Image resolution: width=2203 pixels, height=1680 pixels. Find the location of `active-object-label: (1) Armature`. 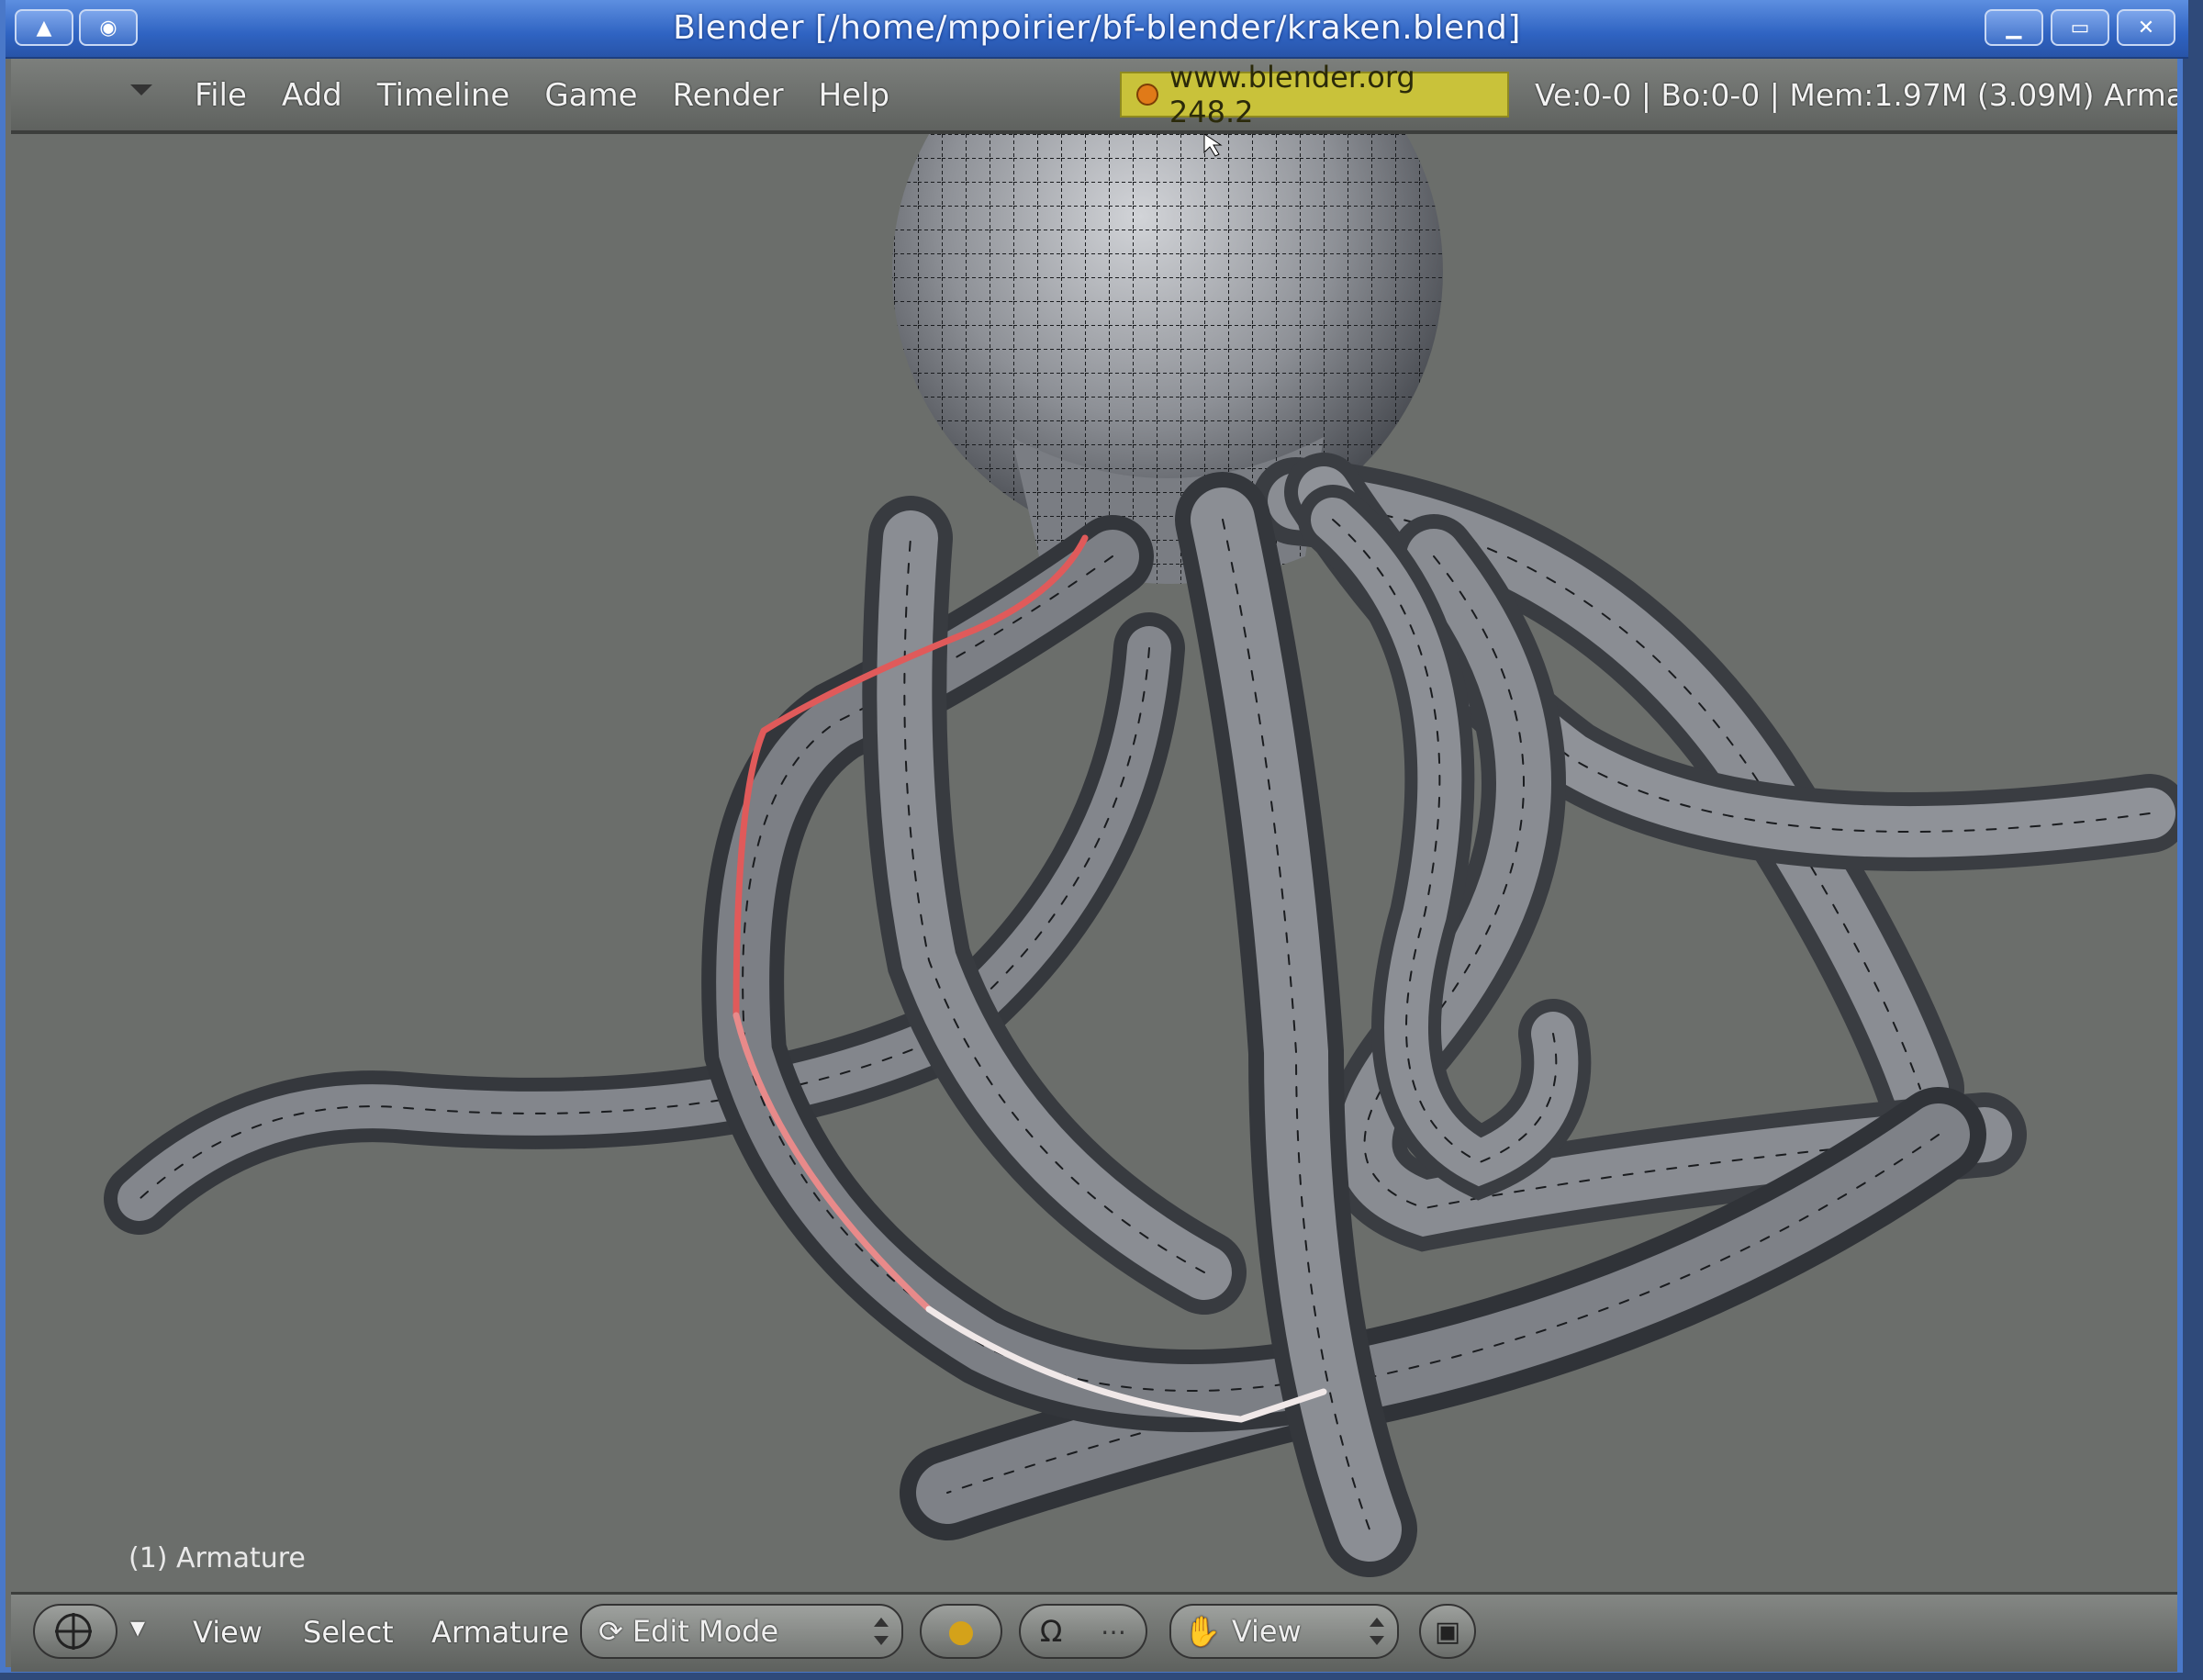

active-object-label: (1) Armature is located at coordinates (218, 1558).